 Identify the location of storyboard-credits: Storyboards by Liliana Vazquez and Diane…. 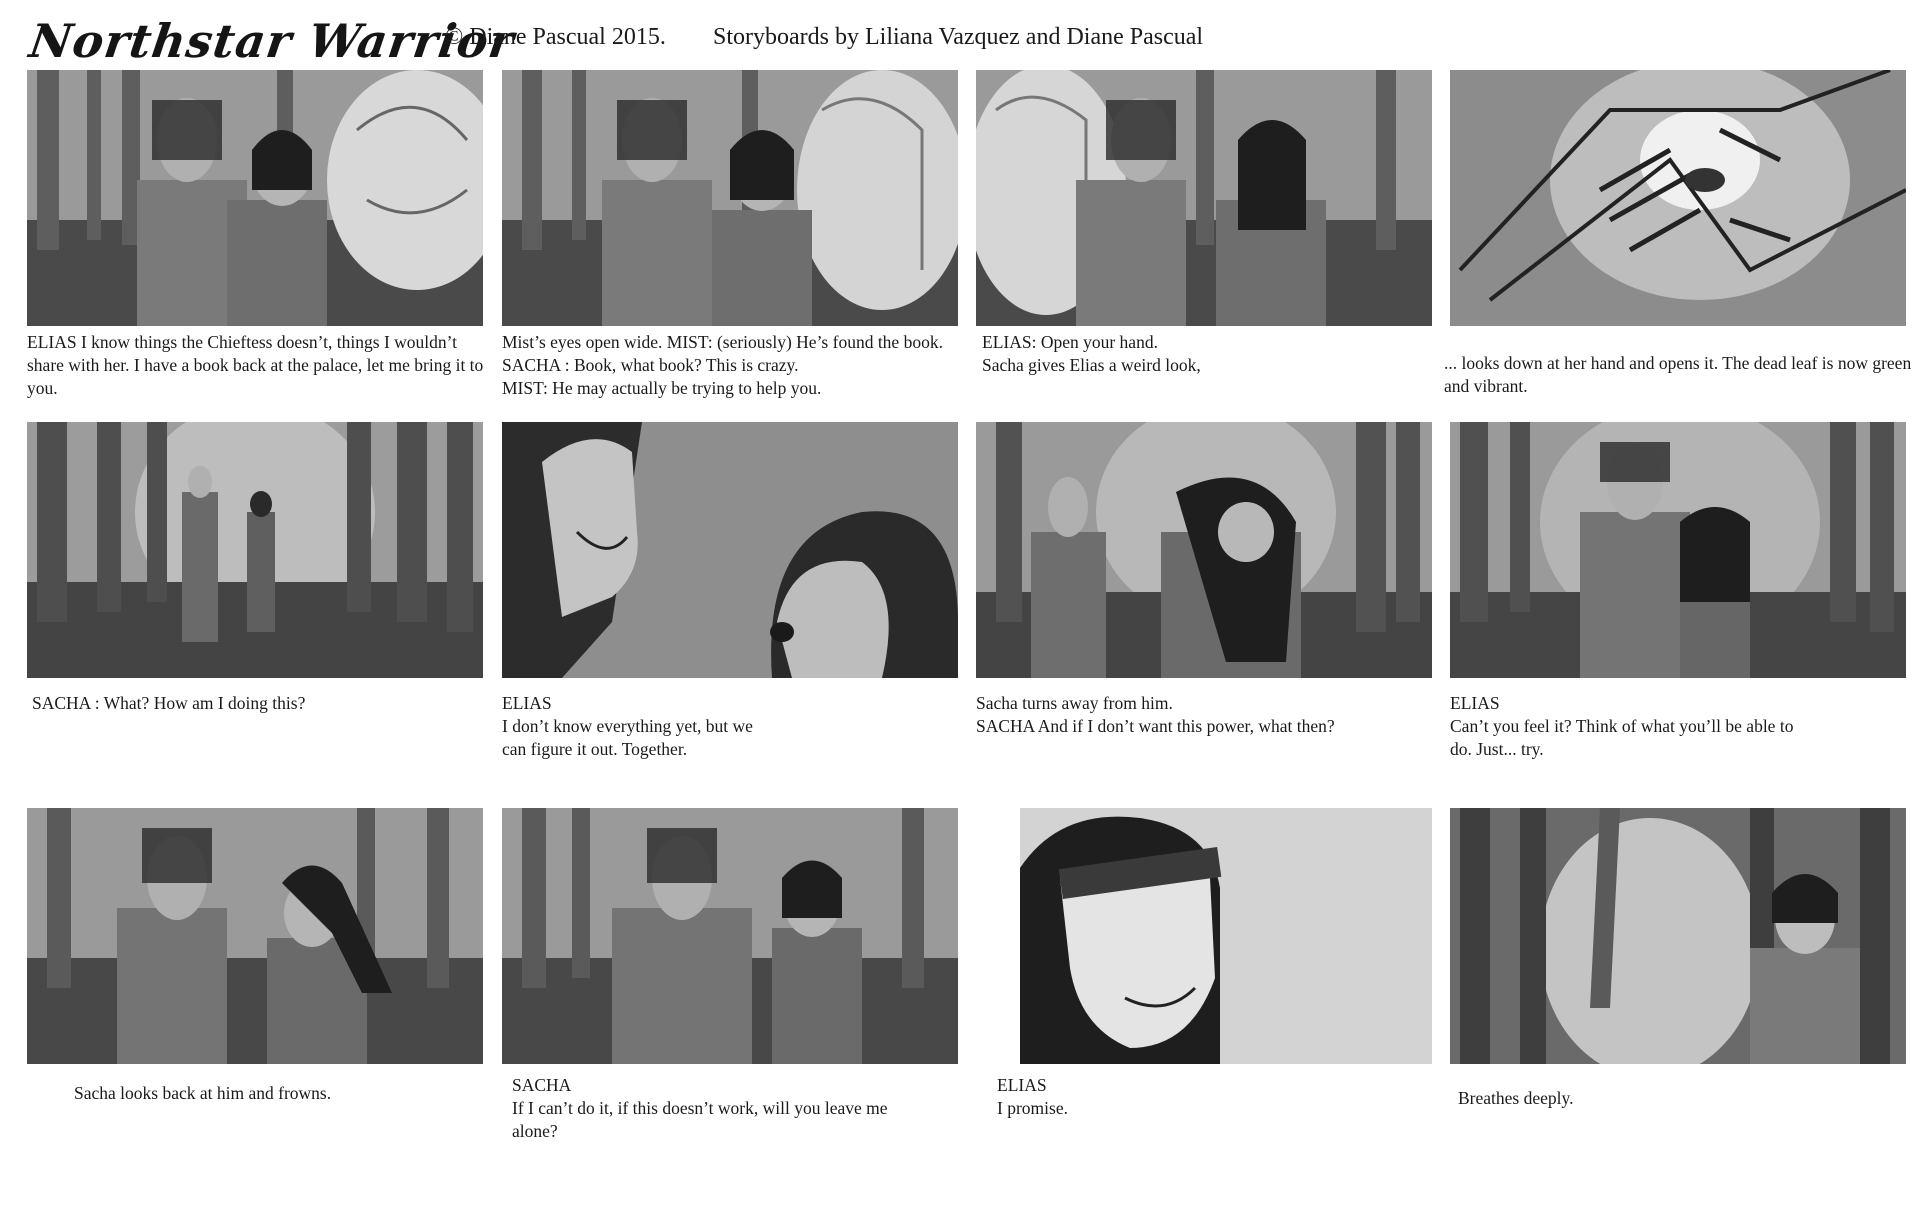
(958, 37).